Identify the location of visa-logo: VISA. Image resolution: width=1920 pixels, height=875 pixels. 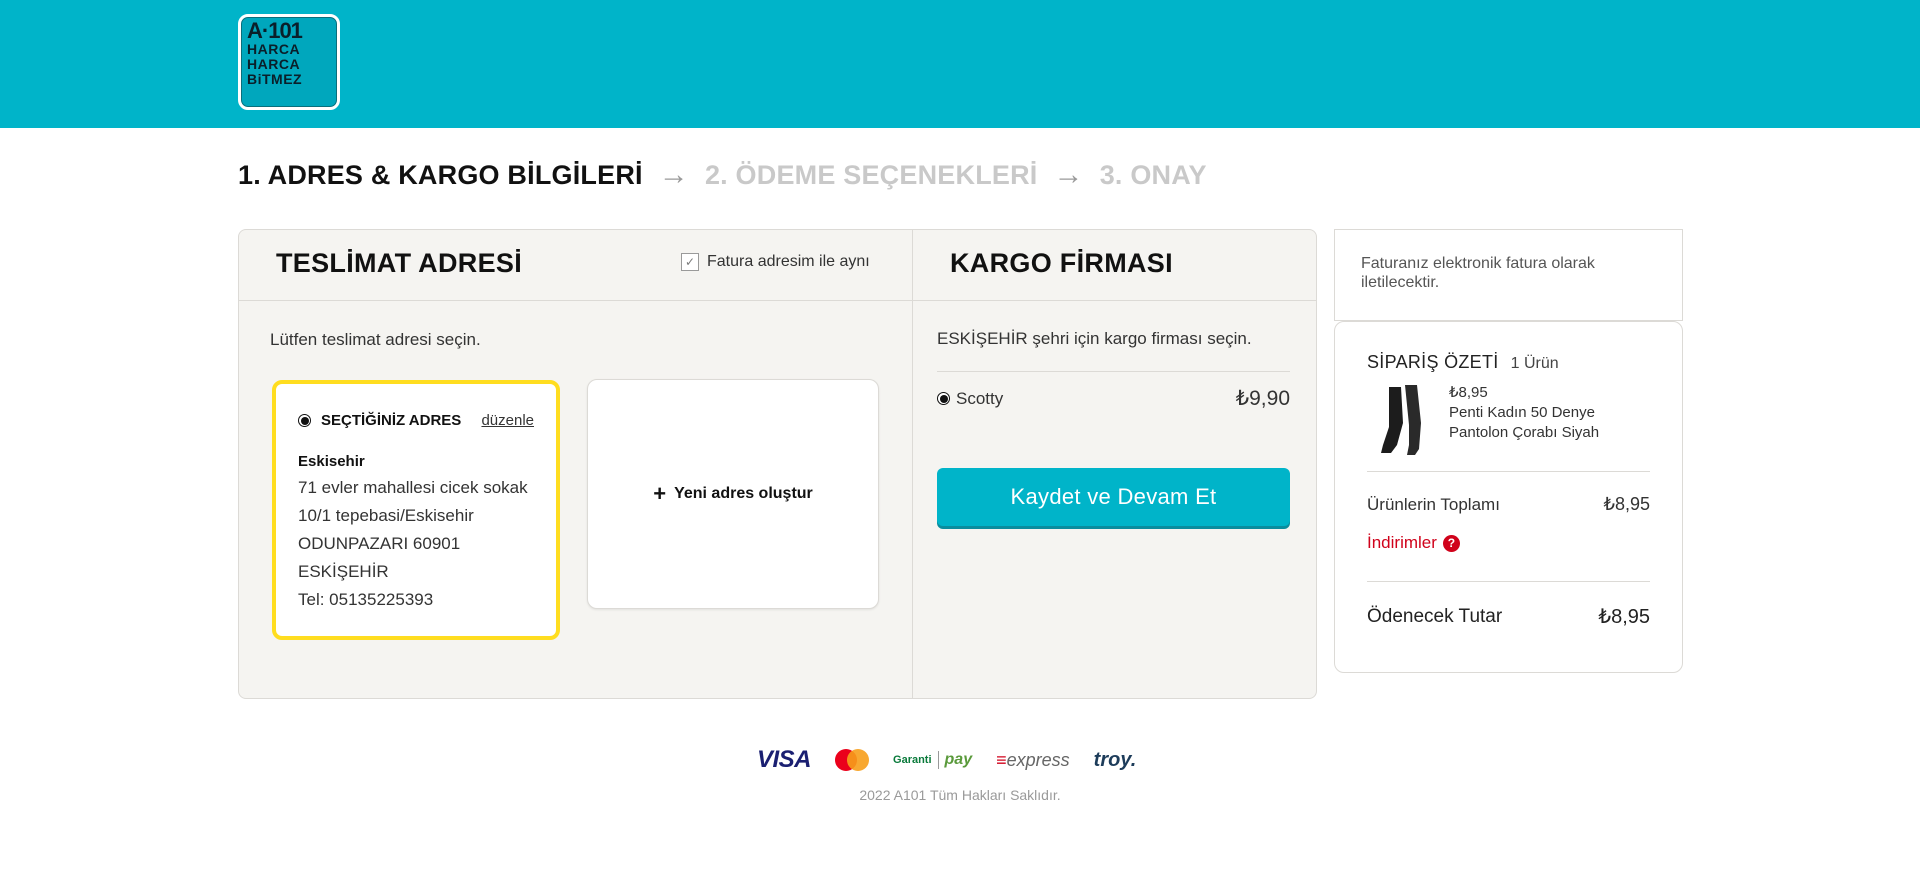
(784, 759).